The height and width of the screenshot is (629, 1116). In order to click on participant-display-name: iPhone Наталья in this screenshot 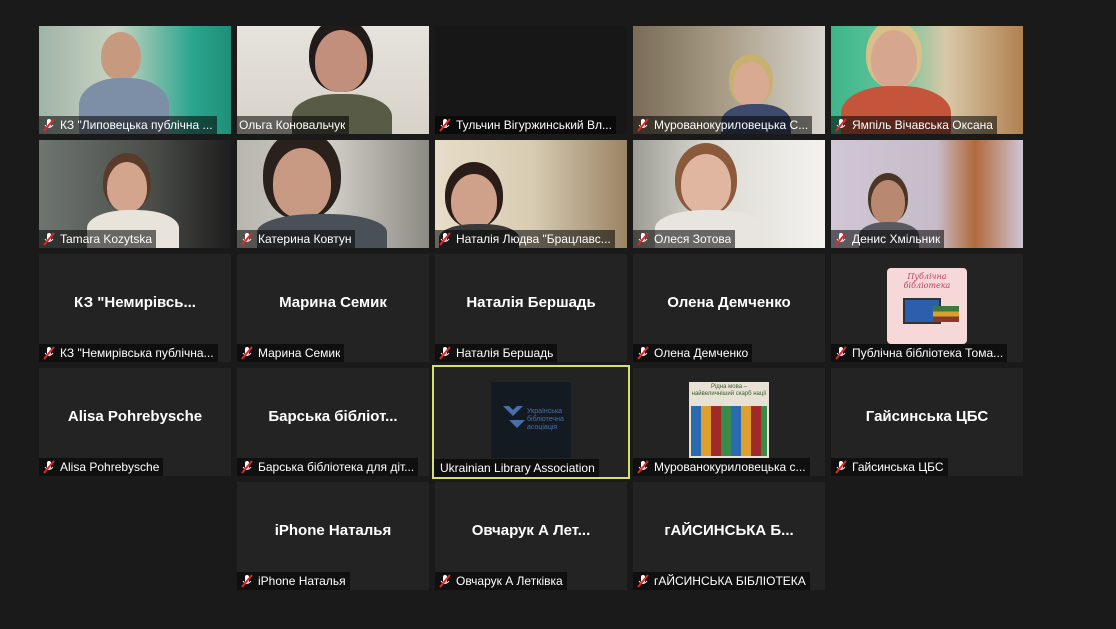, I will do `click(333, 530)`.